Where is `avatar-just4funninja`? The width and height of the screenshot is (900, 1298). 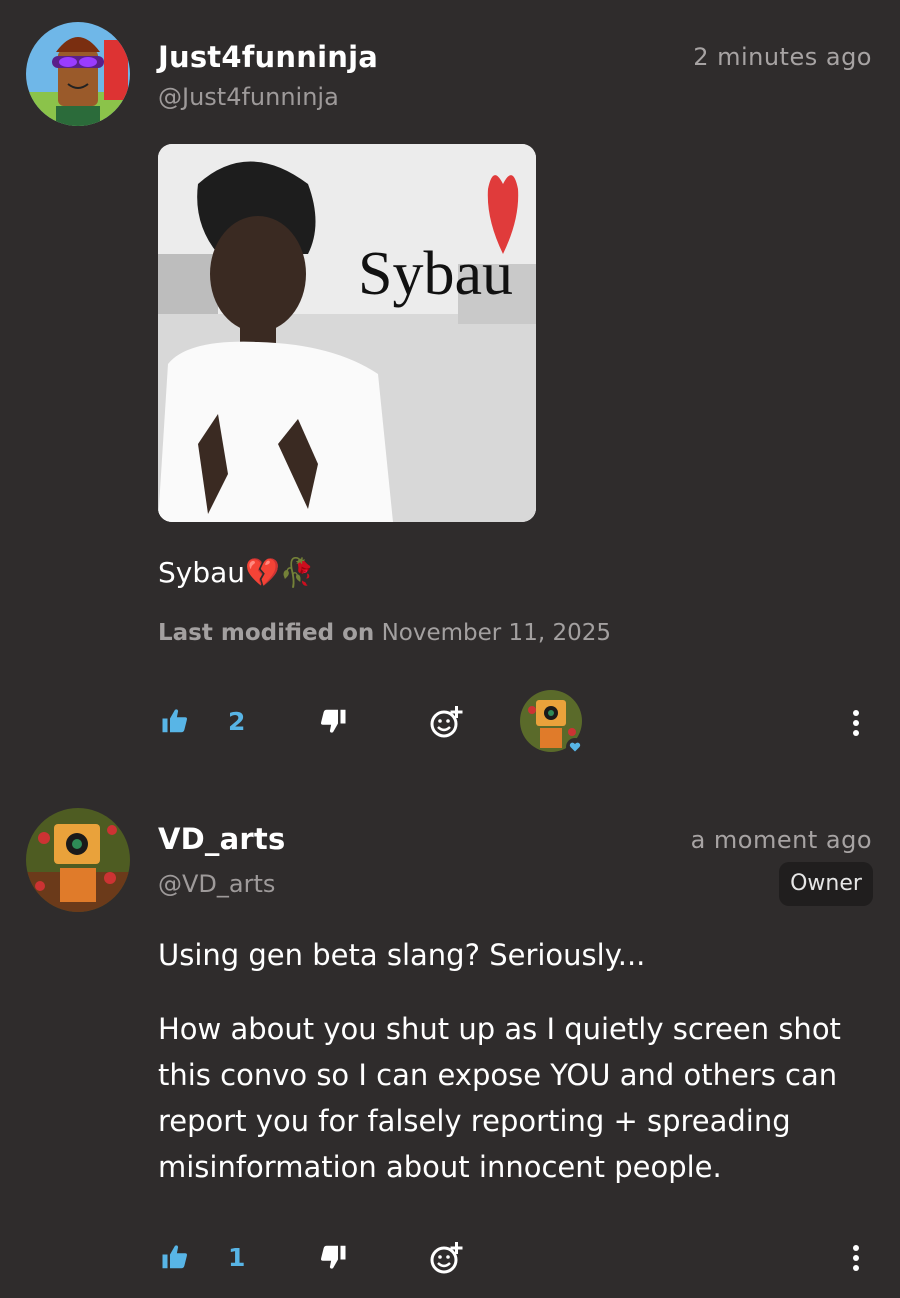 avatar-just4funninja is located at coordinates (78, 74).